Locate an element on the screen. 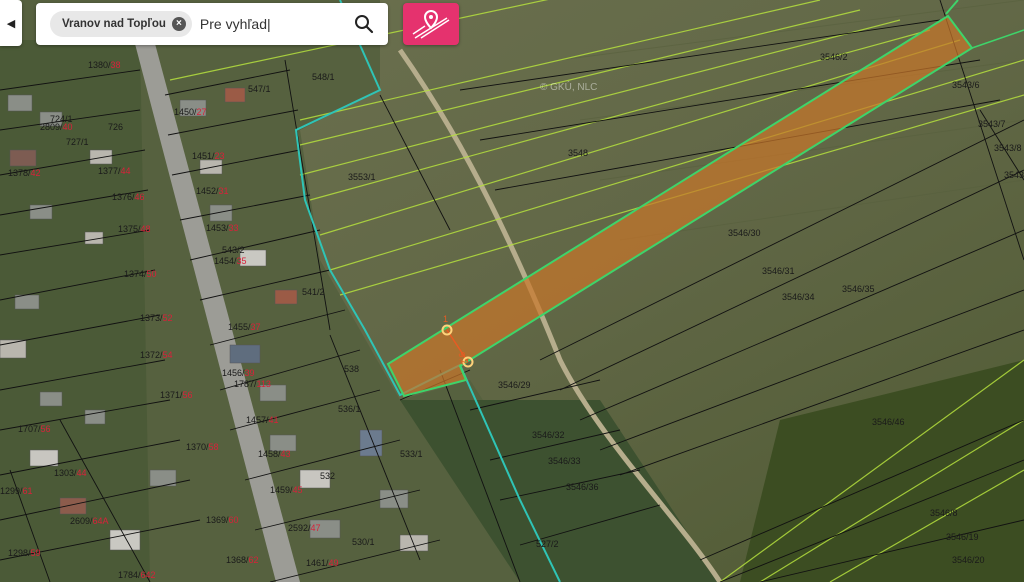  parcel-number: 1373/52 is located at coordinates (156, 318).